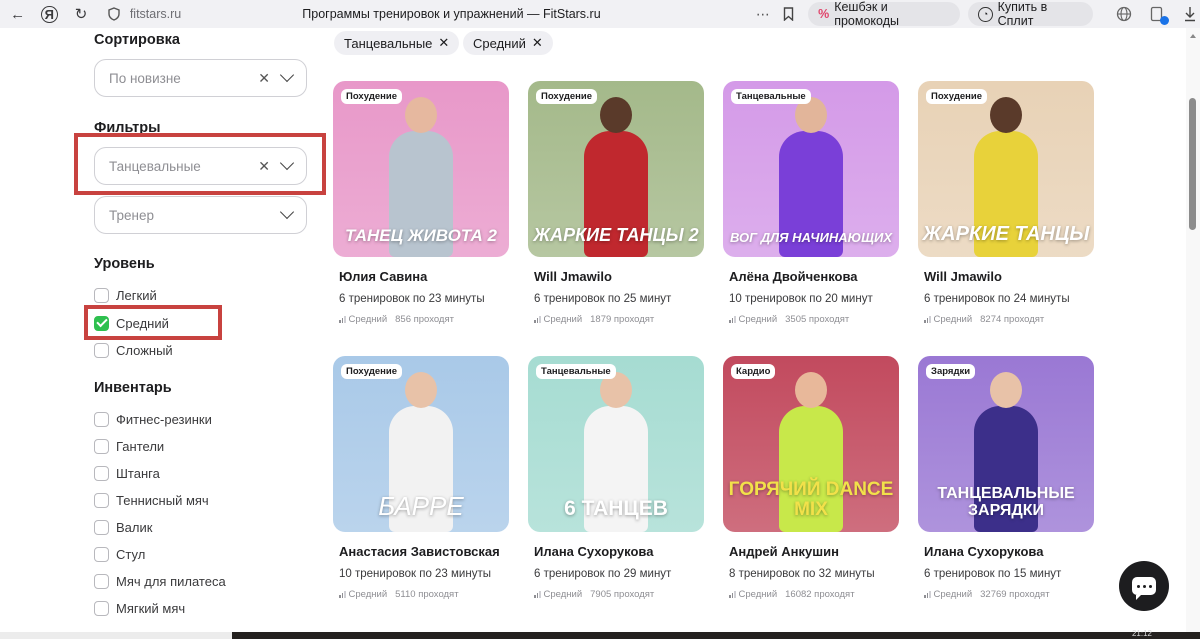 The image size is (1200, 639). I want to click on category-tag: Кардио, so click(753, 371).